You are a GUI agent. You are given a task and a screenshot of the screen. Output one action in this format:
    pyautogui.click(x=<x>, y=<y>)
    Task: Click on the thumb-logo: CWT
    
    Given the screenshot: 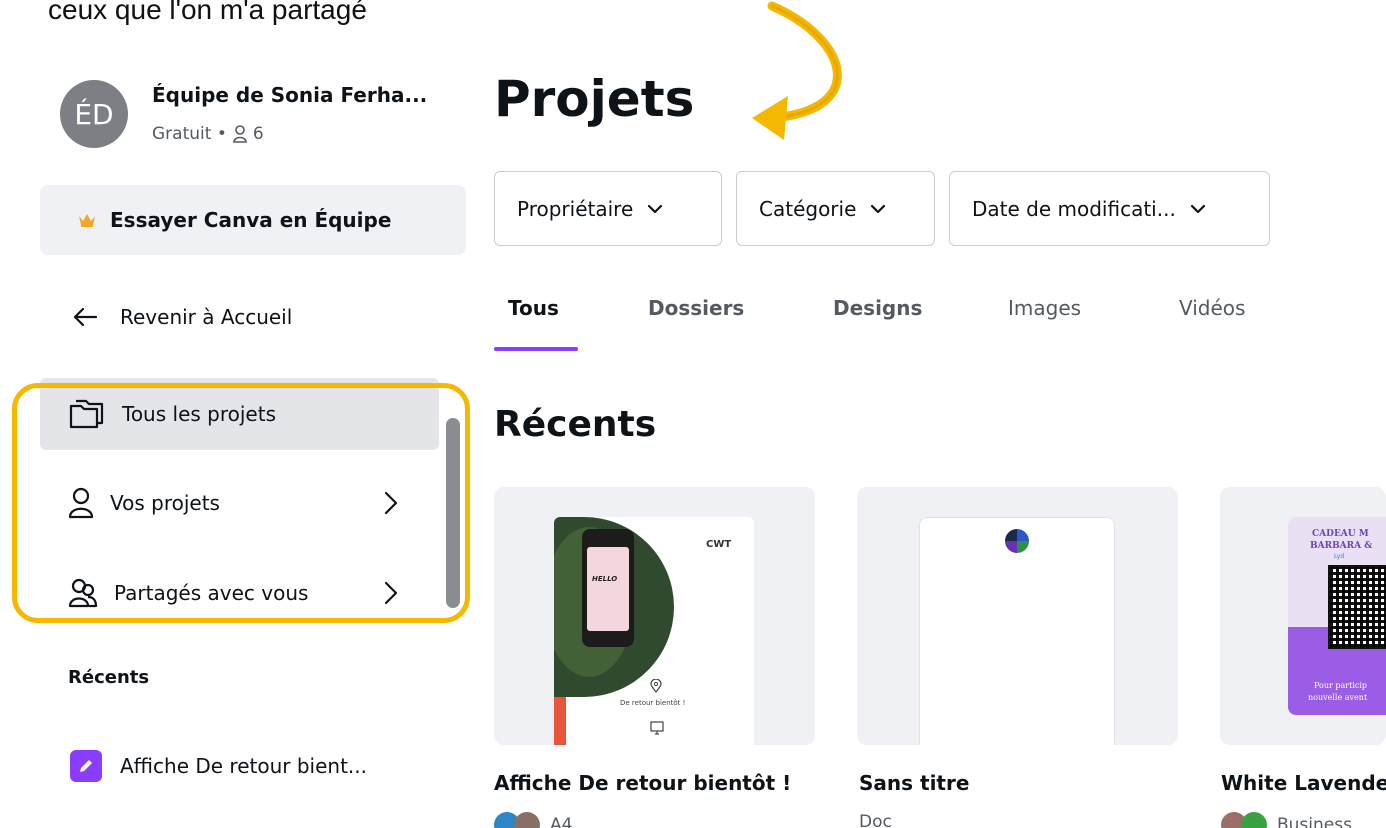 What is the action you would take?
    pyautogui.click(x=719, y=544)
    